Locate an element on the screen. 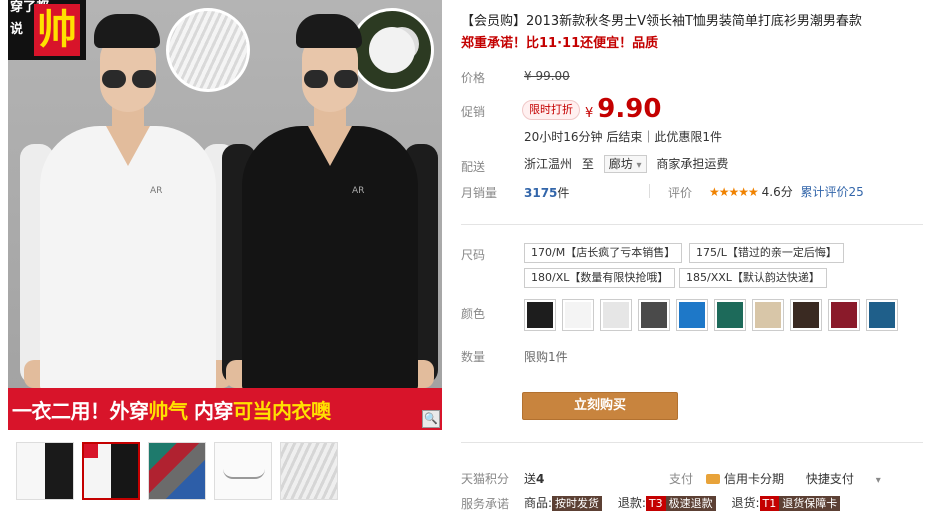 Image resolution: width=930 pixels, height=517 pixels. points-prefix: 送 is located at coordinates (530, 479).